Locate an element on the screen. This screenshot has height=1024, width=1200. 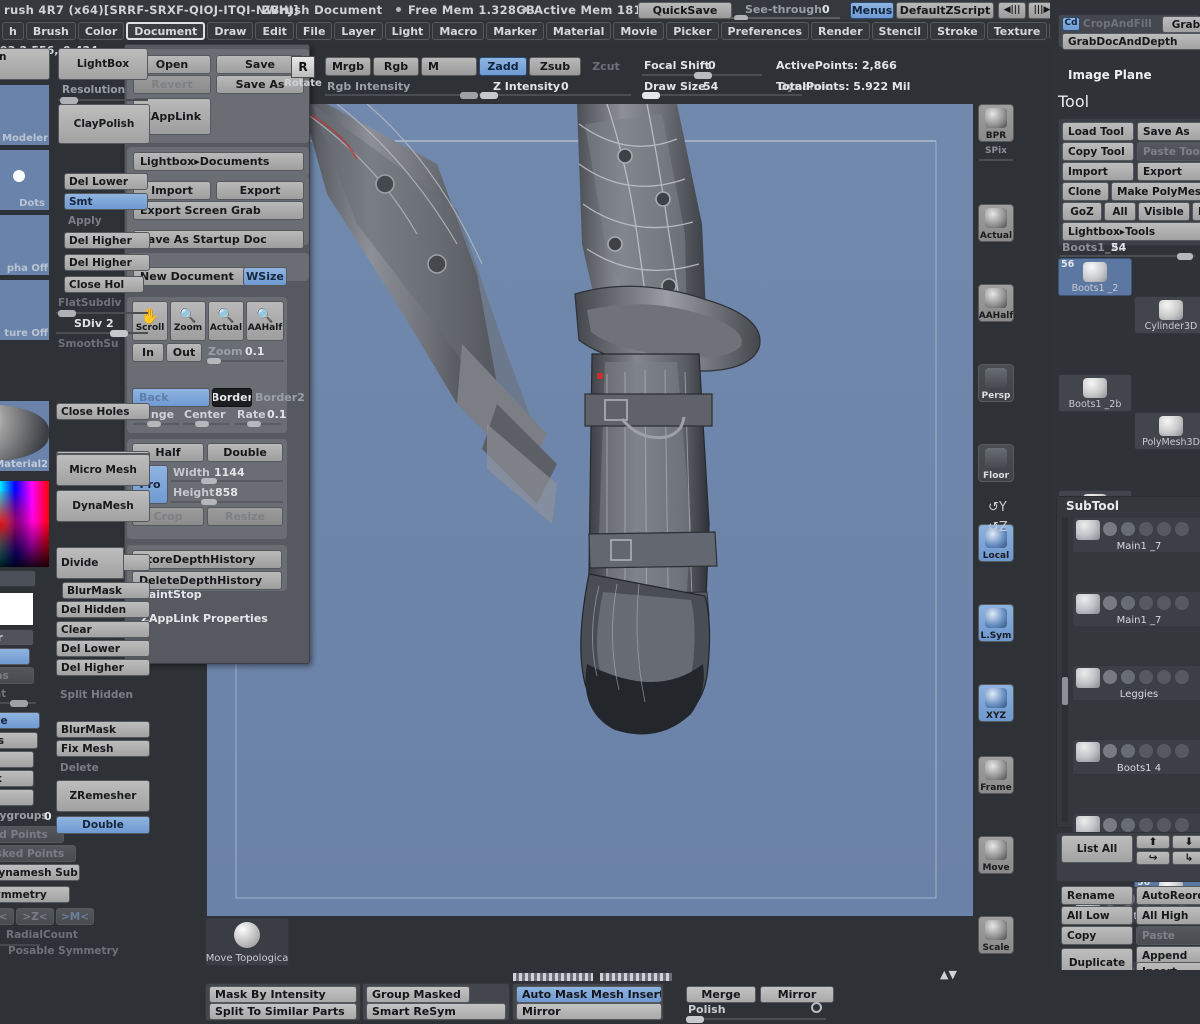
zadd-button: Zadd is located at coordinates (503, 66).